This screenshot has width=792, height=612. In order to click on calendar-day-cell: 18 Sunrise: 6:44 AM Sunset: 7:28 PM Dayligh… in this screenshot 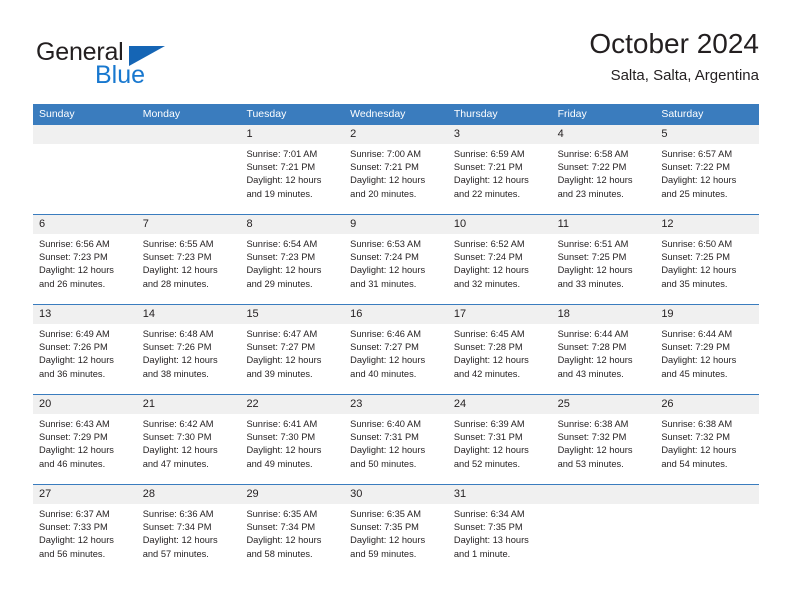, I will do `click(603, 349)`.